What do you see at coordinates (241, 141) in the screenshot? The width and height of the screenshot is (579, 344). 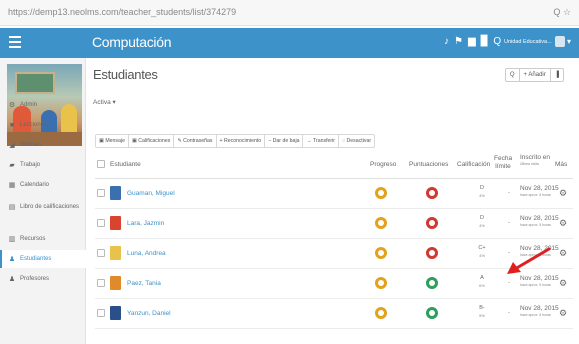 I see `recognition-button: + Reconocimiento` at bounding box center [241, 141].